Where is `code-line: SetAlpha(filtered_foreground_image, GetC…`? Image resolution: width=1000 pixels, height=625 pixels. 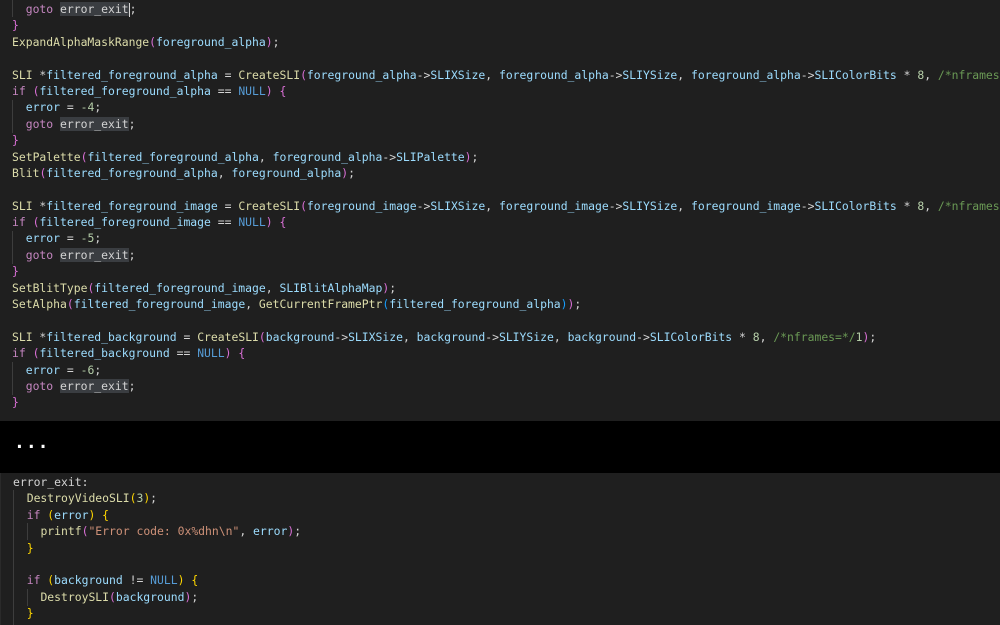 code-line: SetAlpha(filtered_foreground_image, GetC… is located at coordinates (500, 304).